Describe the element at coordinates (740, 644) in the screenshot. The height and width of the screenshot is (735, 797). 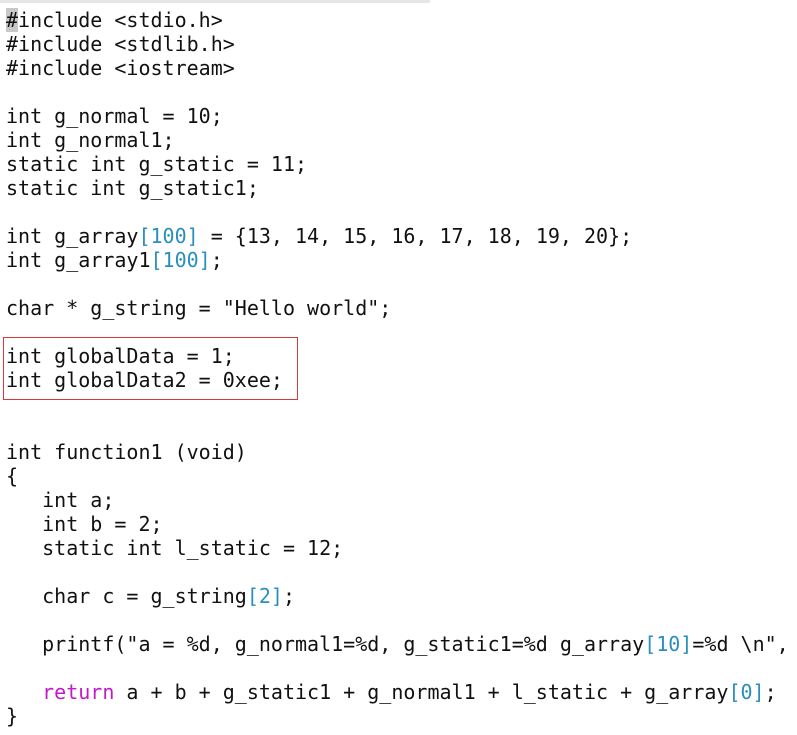
I see `code-text: =%d \n",` at that location.